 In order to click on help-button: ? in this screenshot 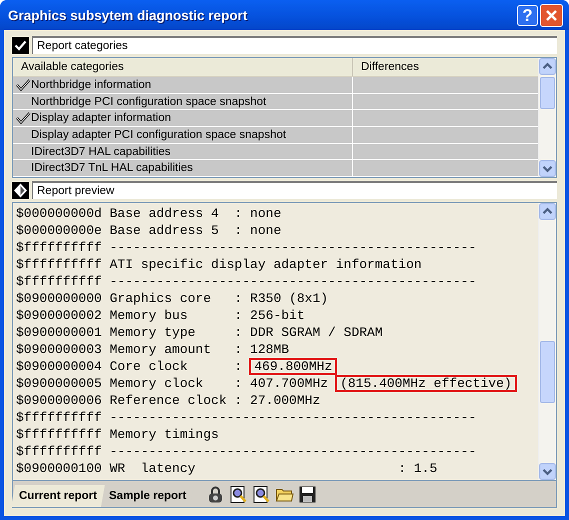, I will do `click(527, 15)`.